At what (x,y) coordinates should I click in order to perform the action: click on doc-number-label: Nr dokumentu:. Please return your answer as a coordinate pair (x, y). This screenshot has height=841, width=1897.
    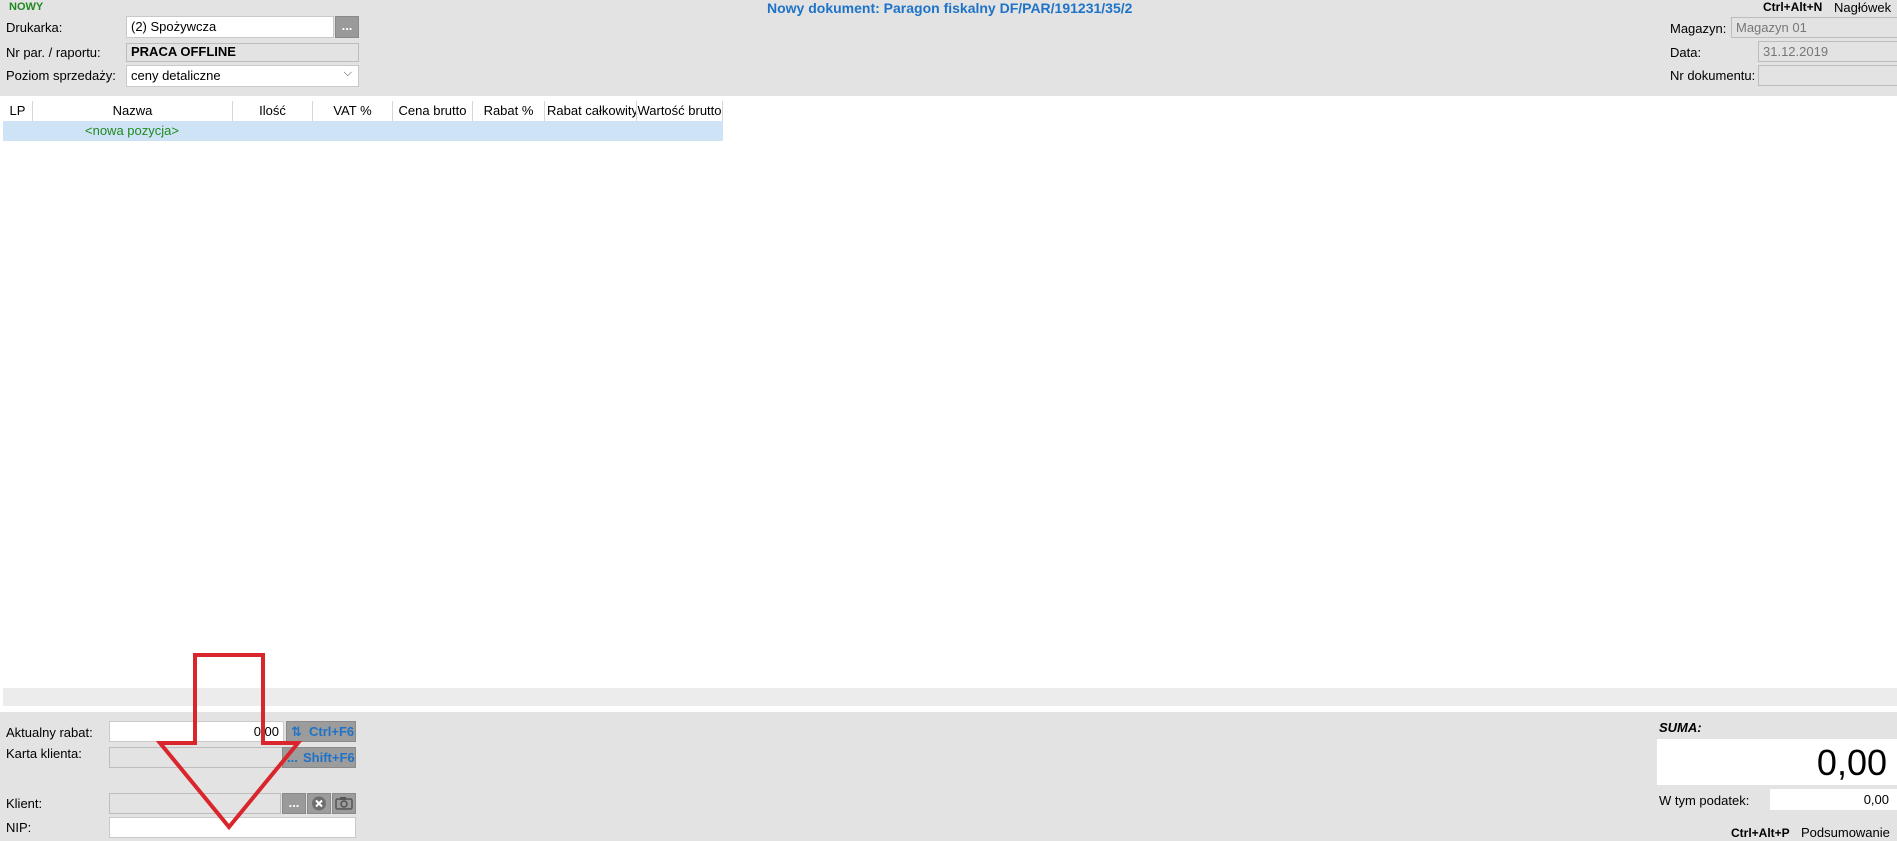
    Looking at the image, I should click on (1713, 75).